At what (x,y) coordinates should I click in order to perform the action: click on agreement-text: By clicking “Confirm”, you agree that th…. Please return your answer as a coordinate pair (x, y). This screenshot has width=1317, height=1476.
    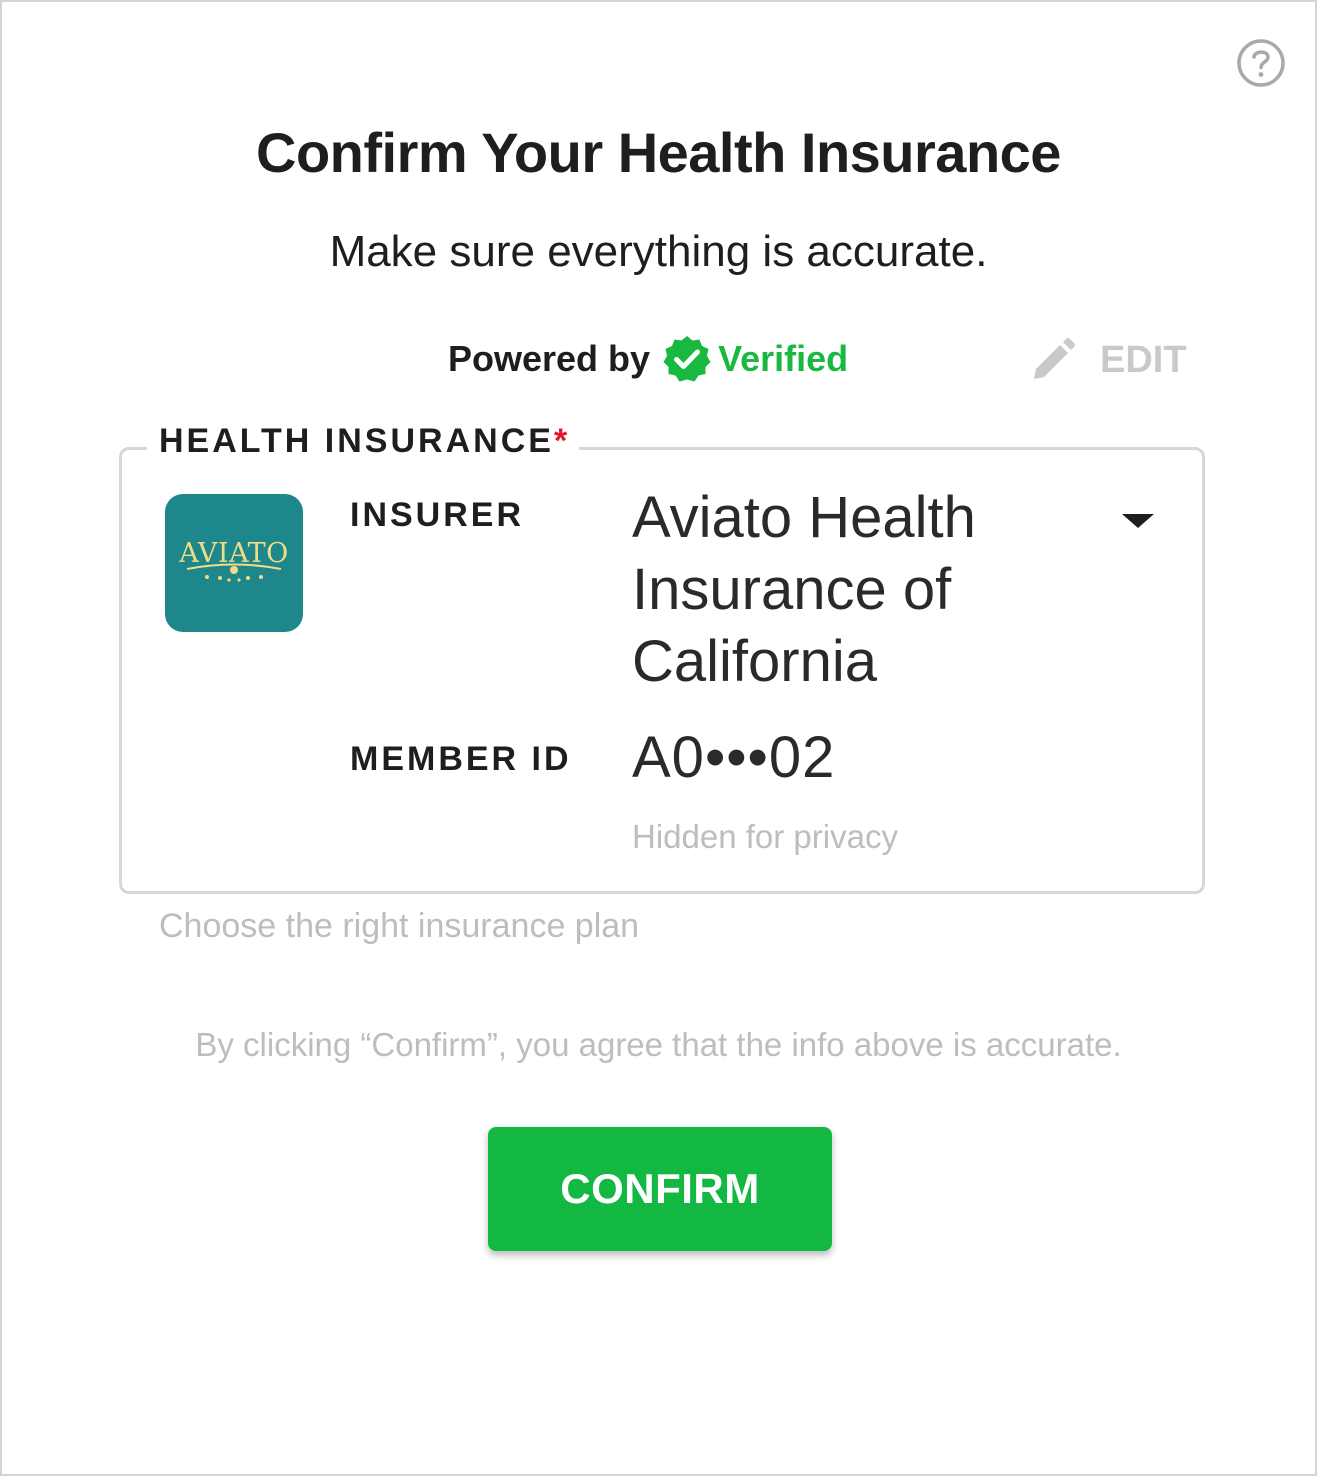
    Looking at the image, I should click on (658, 1044).